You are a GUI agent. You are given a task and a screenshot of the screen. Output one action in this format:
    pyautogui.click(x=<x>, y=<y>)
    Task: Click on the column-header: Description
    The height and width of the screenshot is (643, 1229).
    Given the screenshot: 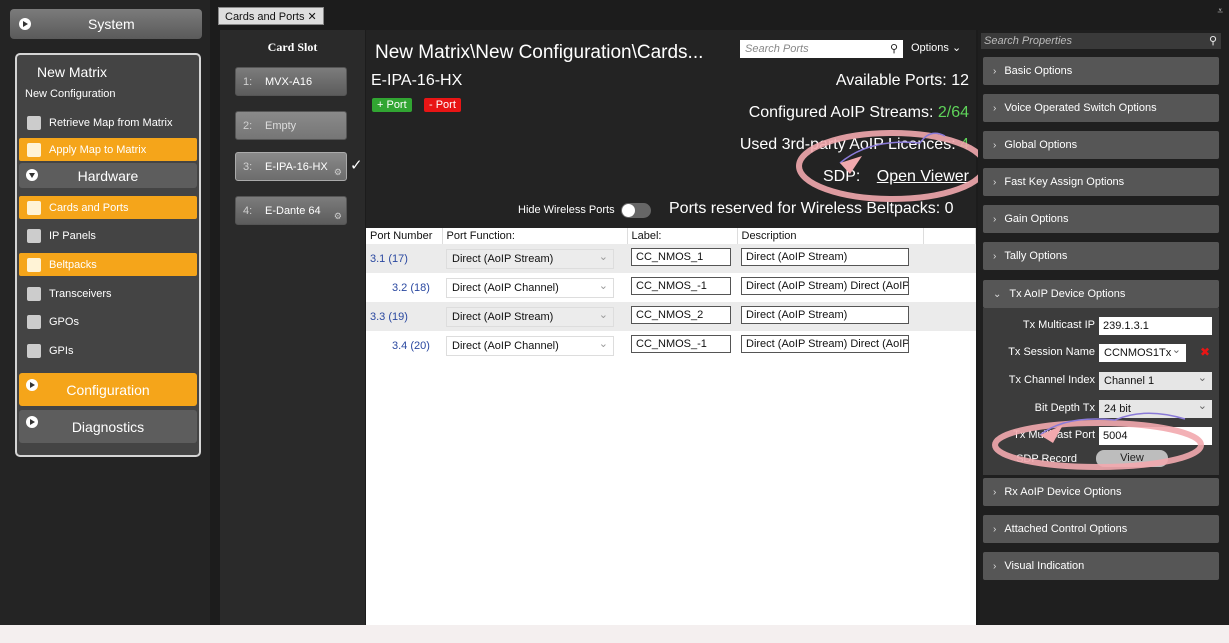 What is the action you would take?
    pyautogui.click(x=830, y=236)
    